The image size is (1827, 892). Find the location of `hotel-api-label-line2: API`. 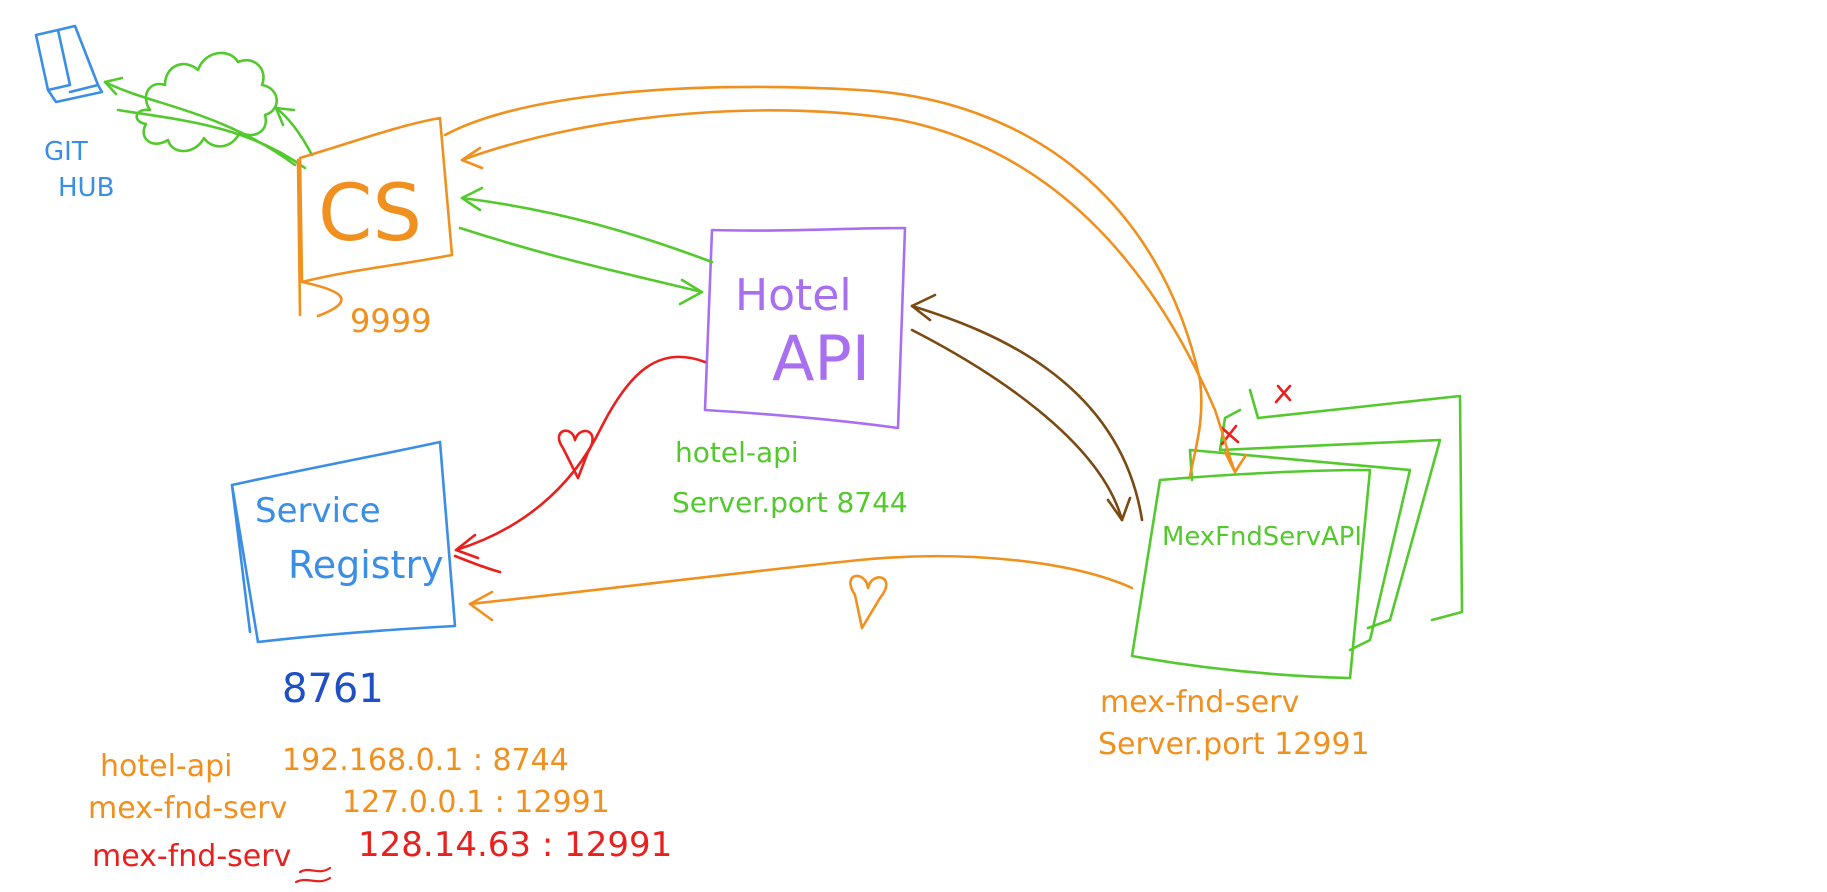

hotel-api-label-line2: API is located at coordinates (821, 358).